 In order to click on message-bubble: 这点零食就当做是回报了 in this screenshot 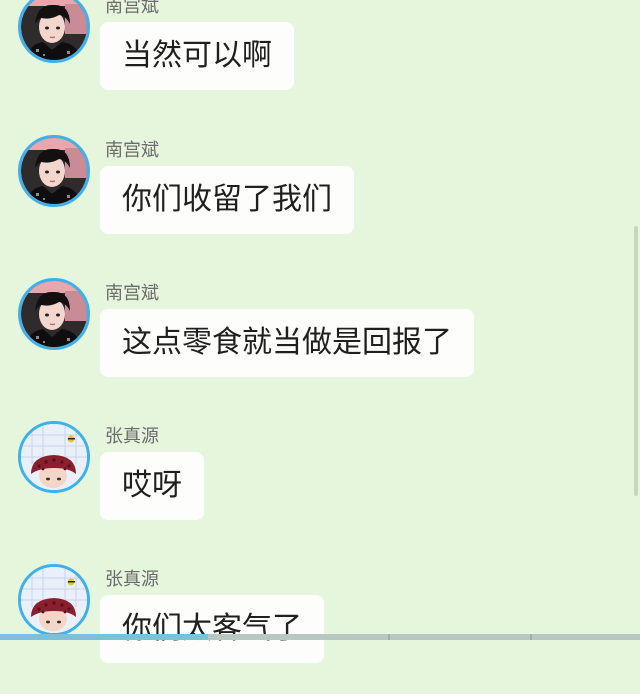, I will do `click(287, 343)`.